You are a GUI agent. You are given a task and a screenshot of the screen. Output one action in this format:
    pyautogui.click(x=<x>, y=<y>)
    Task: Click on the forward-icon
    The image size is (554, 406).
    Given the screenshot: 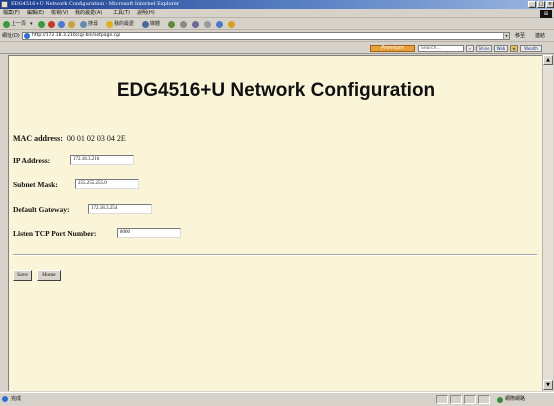 What is the action you would take?
    pyautogui.click(x=41, y=24)
    